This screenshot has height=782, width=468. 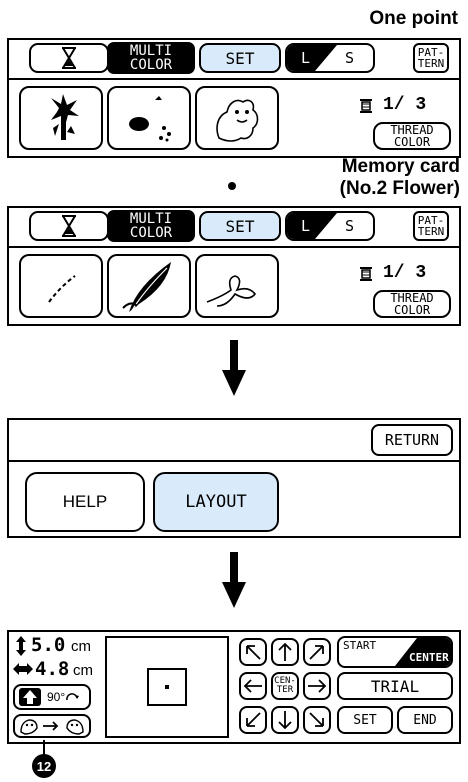 I want to click on width-unit: cm, so click(x=83, y=670).